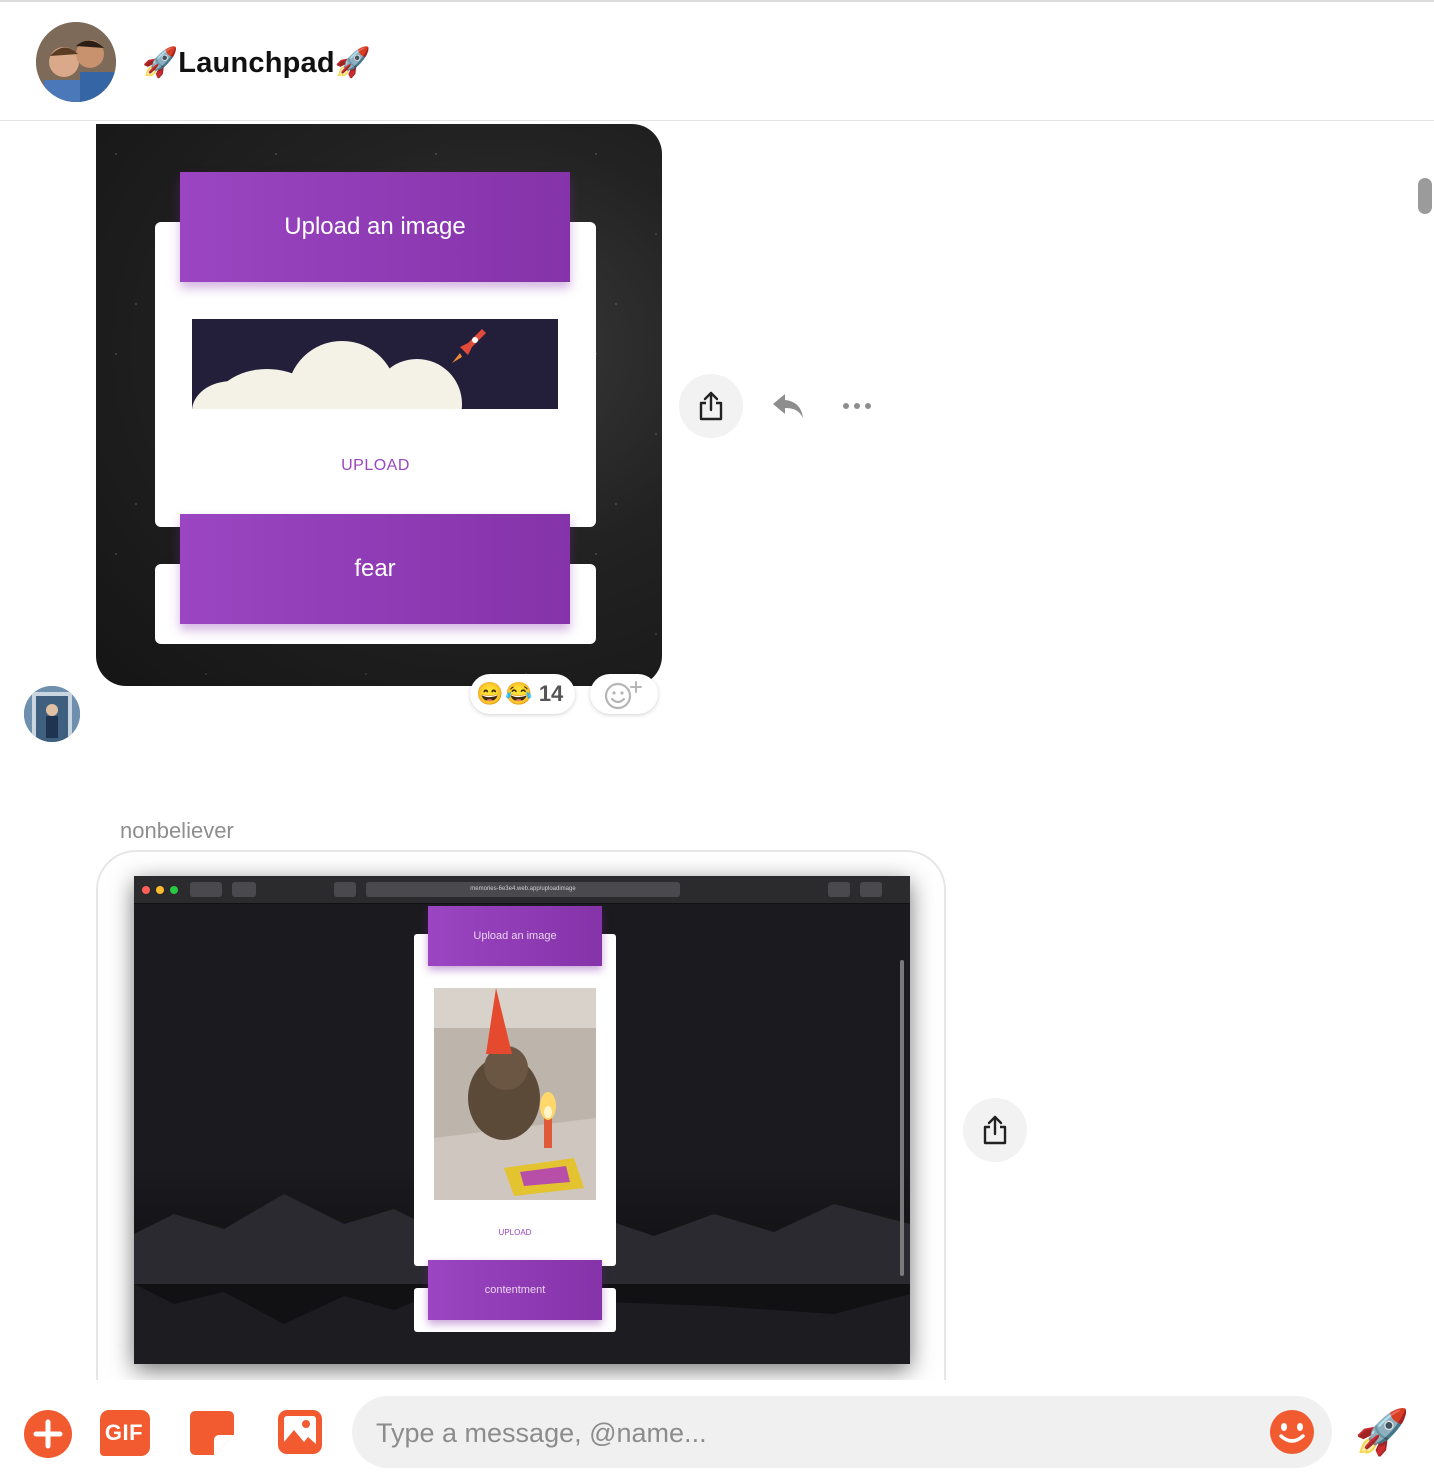  I want to click on smiley-icon, so click(1292, 1432).